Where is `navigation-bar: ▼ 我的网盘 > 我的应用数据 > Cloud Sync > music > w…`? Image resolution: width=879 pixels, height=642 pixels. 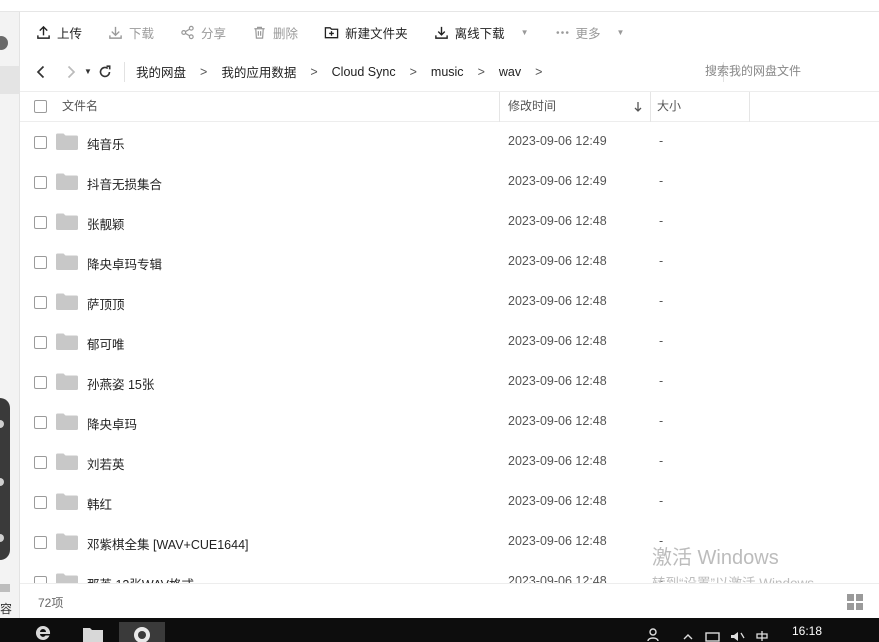
navigation-bar: ▼ 我的网盘 > 我的应用数据 > Cloud Sync > music > w… is located at coordinates (449, 72).